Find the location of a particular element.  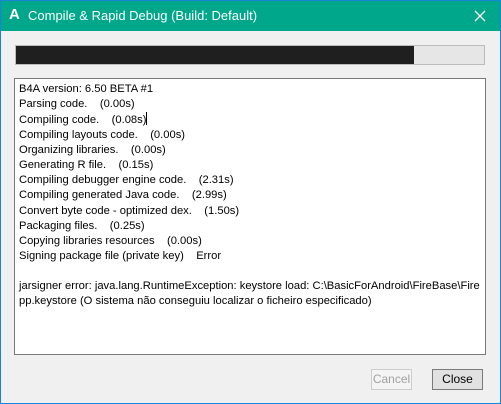

log-line-signing: Signing package file (private key) Error is located at coordinates (120, 256).